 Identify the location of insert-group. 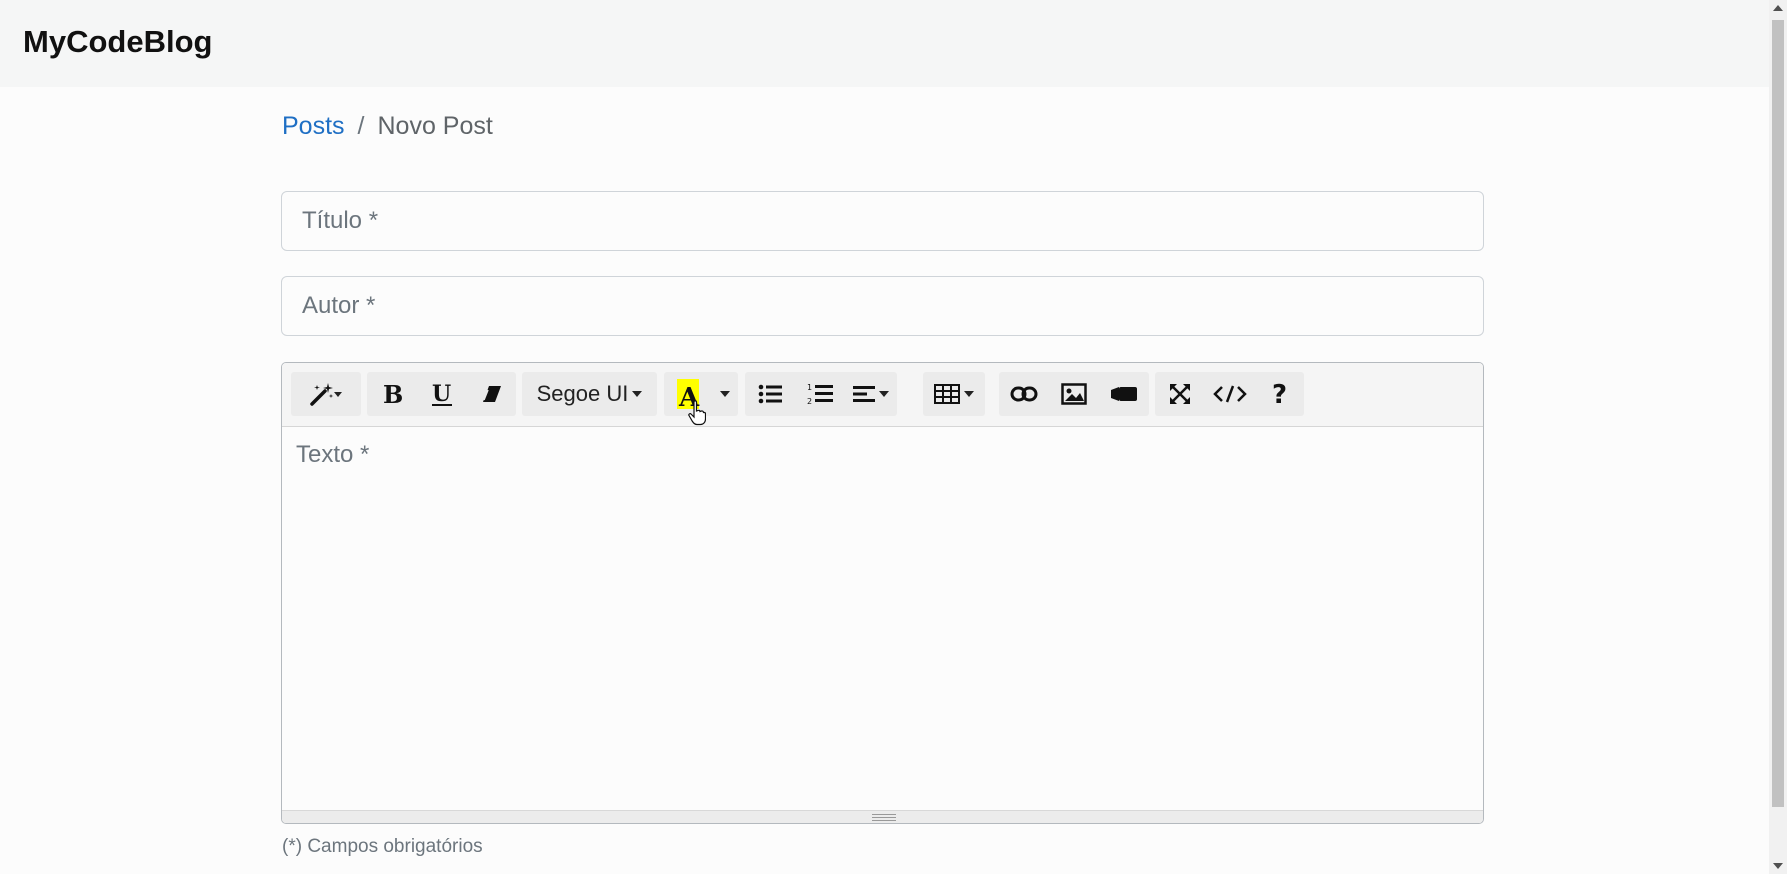
(1074, 394).